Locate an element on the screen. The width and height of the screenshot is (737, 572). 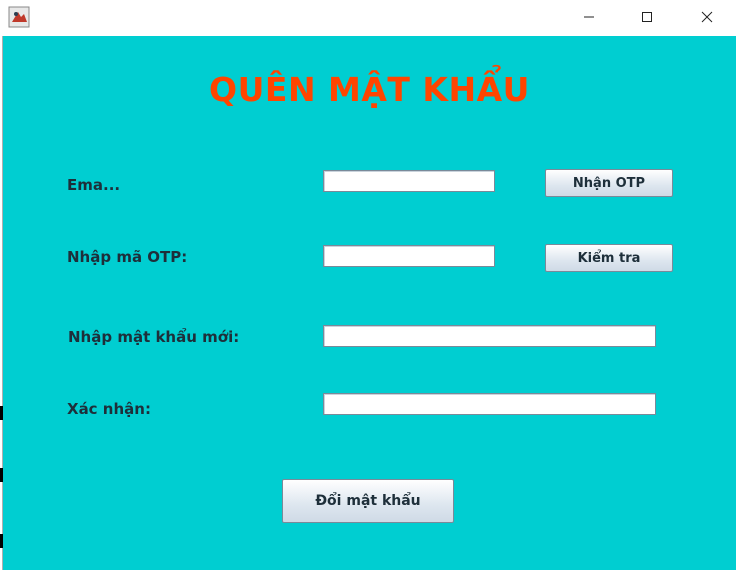
check-otp-button: Kiểm tra is located at coordinates (609, 258).